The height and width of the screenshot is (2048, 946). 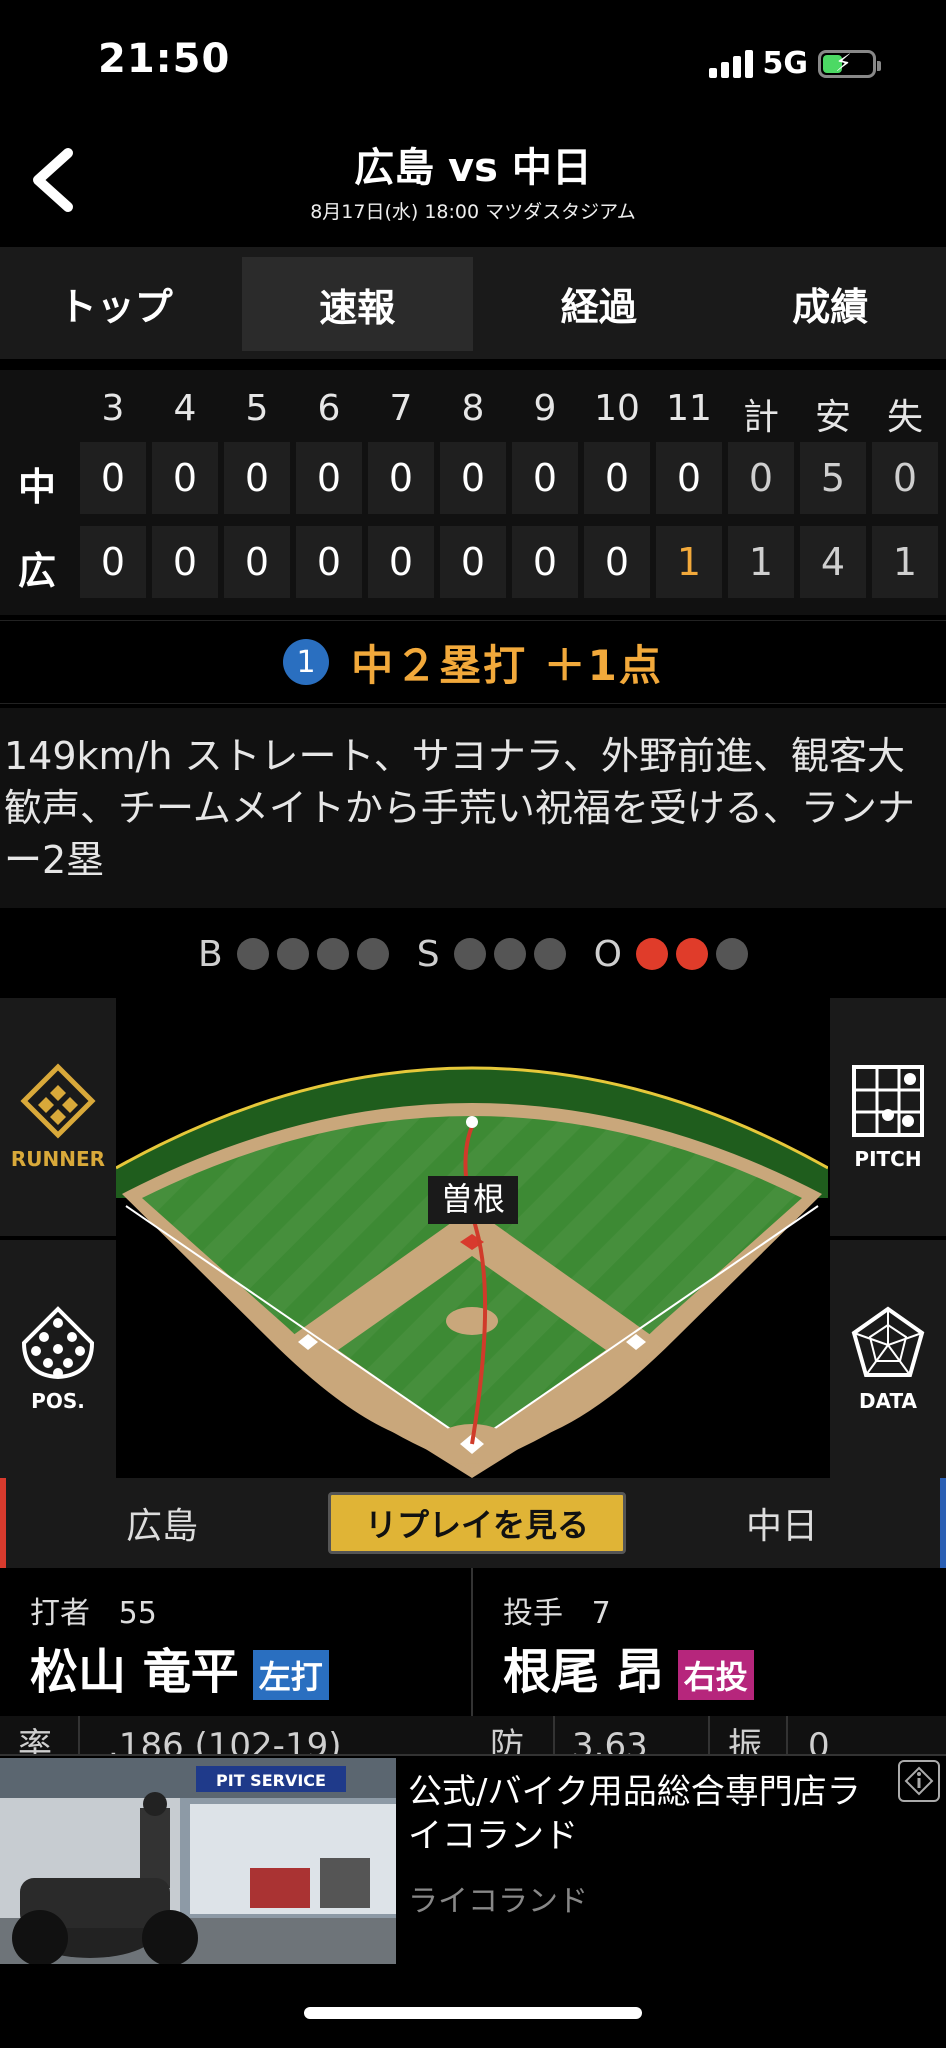 What do you see at coordinates (329, 408) in the screenshot?
I see `scoreboard-header: 6` at bounding box center [329, 408].